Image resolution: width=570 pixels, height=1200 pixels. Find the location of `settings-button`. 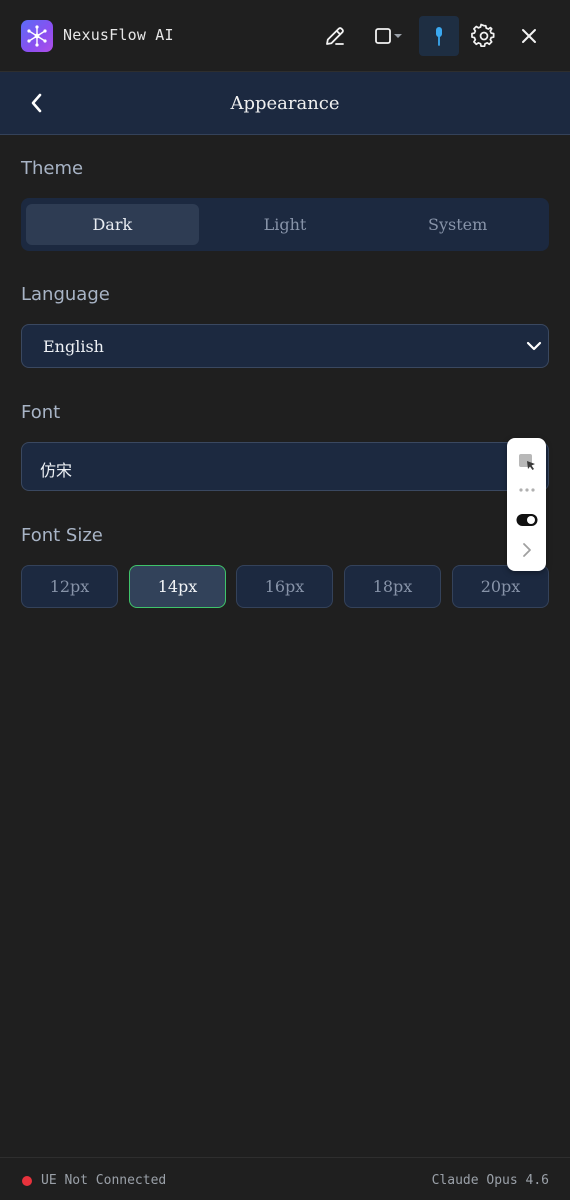

settings-button is located at coordinates (484, 36).